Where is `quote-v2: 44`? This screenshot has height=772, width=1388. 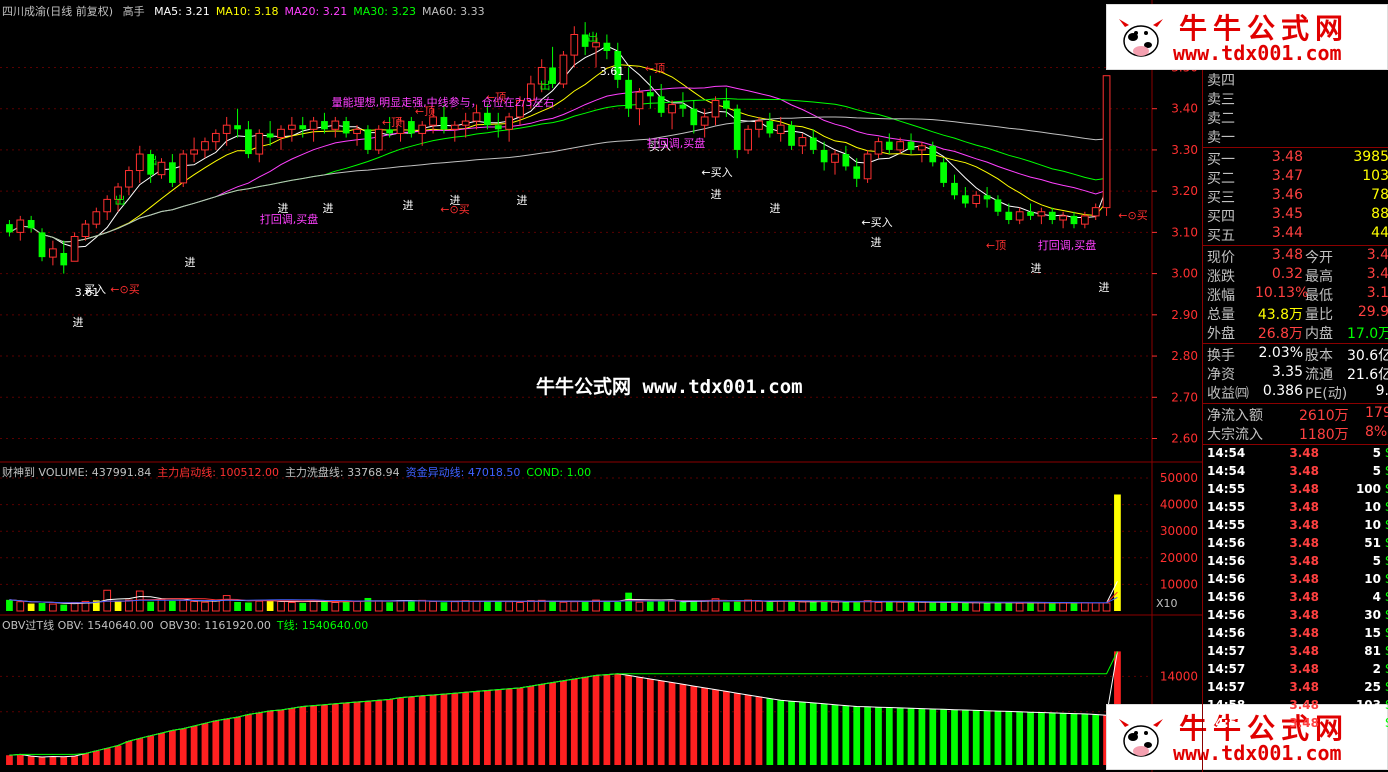 quote-v2: 44 is located at coordinates (1379, 233).